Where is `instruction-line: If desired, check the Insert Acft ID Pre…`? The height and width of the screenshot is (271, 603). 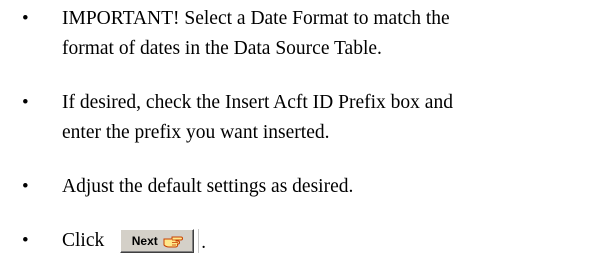
instruction-line: If desired, check the Insert Acft ID Pre… is located at coordinates (257, 102).